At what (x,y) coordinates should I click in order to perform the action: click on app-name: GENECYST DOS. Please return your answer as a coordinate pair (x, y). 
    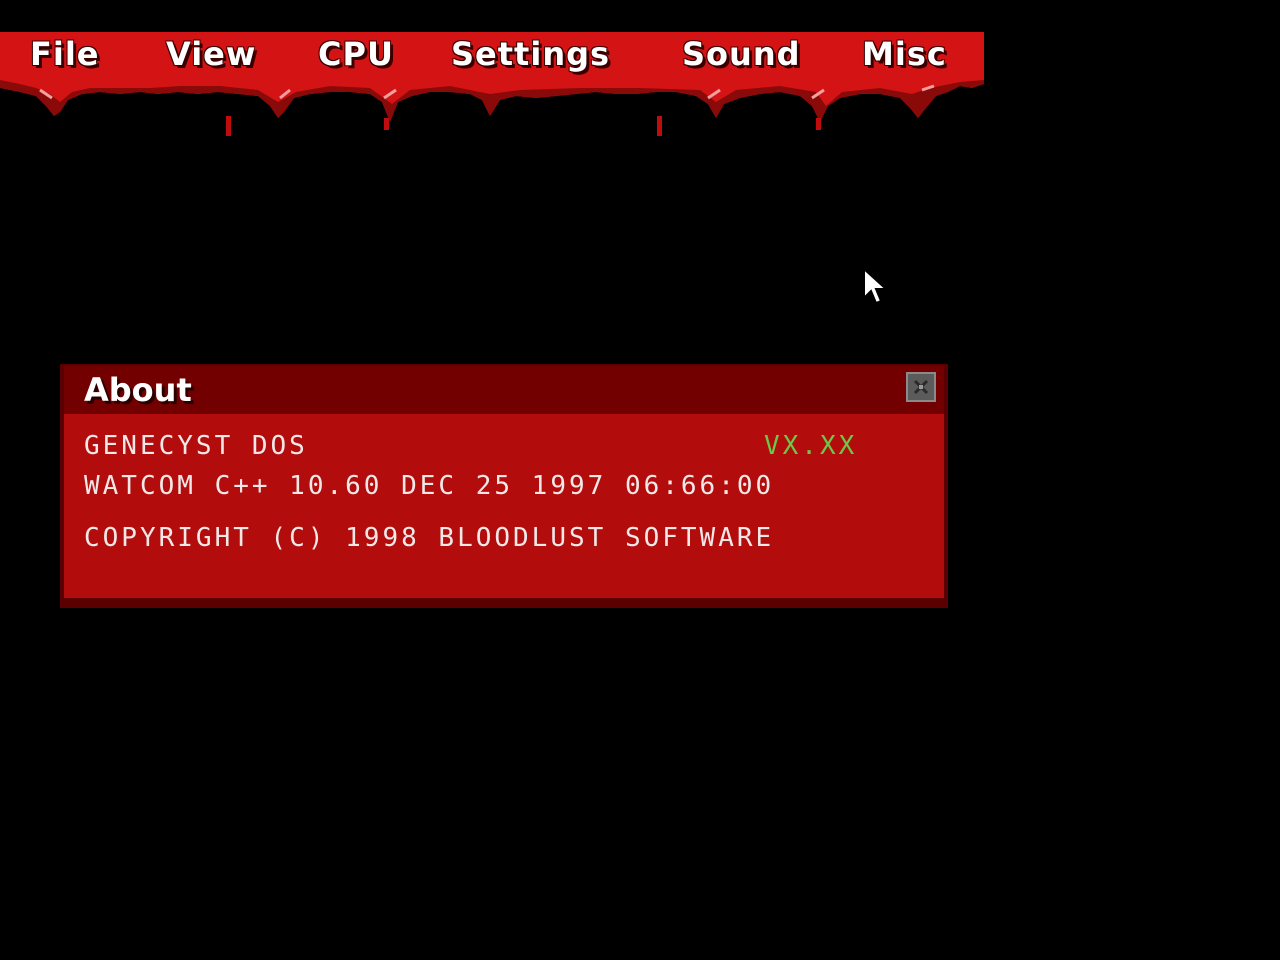
    Looking at the image, I should click on (196, 446).